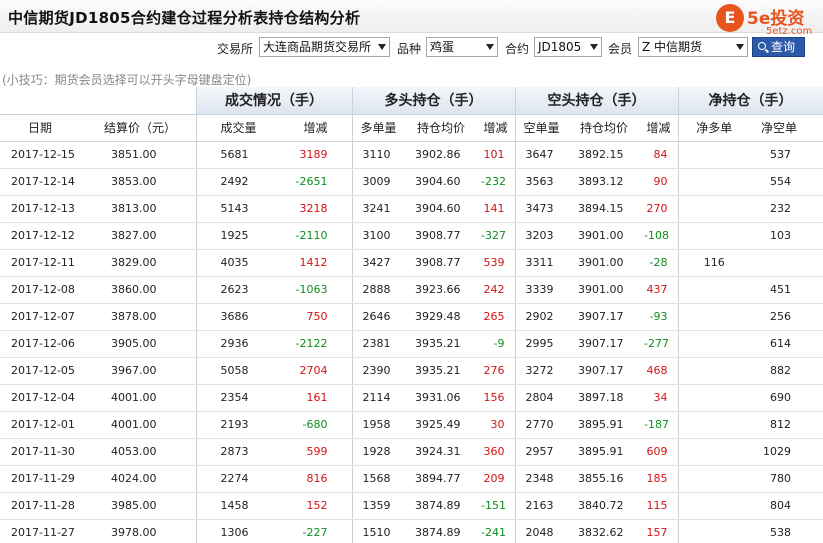  Describe the element at coordinates (380, 398) in the screenshot. I see `long-qty-cell: 2114` at that location.